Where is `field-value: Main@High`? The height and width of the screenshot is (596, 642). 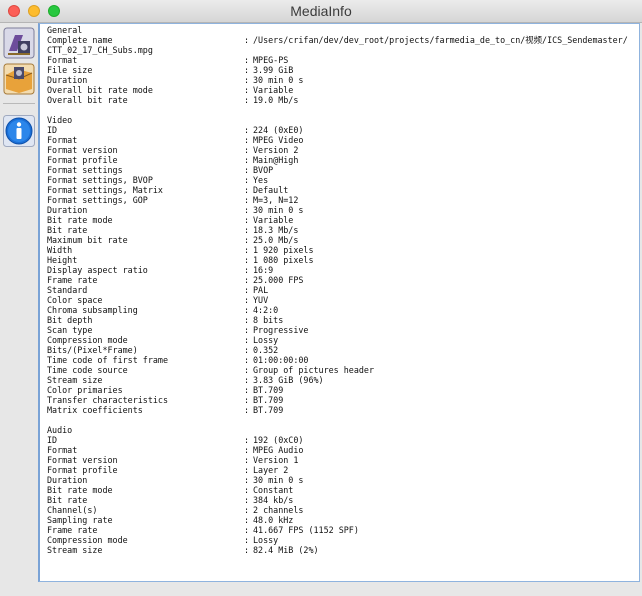
field-value: Main@High is located at coordinates (276, 160).